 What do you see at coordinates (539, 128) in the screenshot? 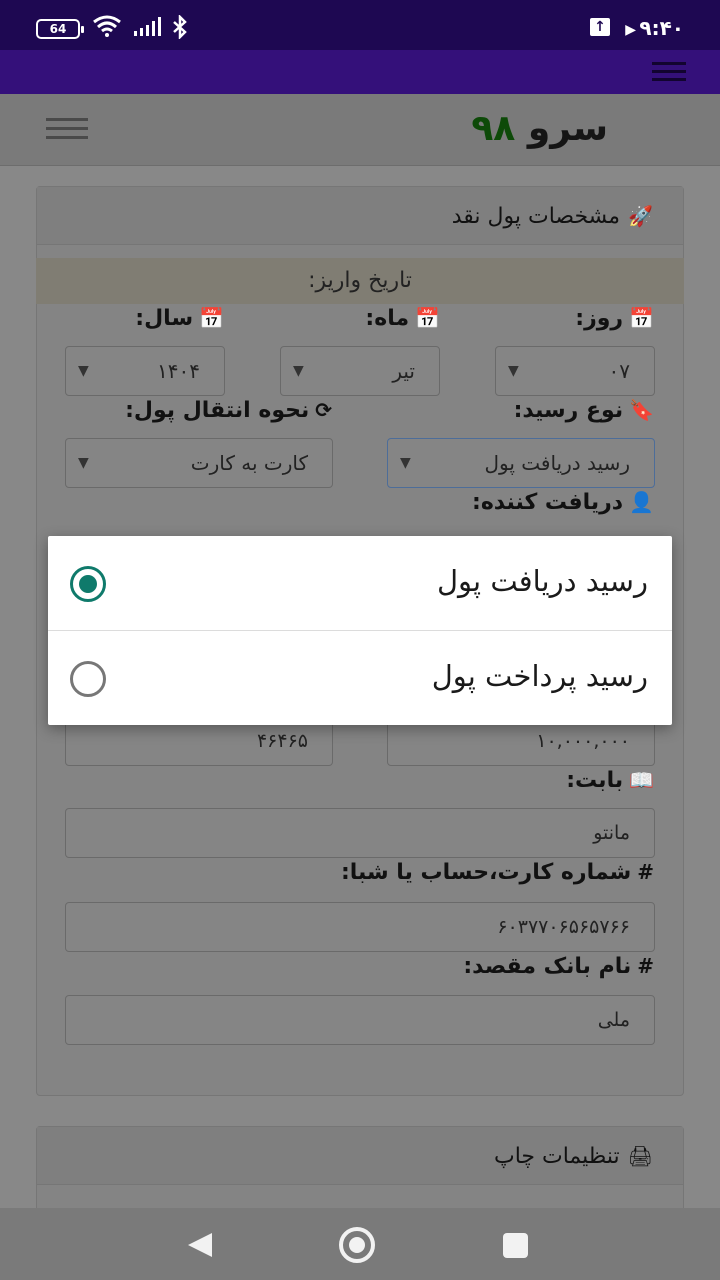
I see `app-logo: سرو ۹۸` at bounding box center [539, 128].